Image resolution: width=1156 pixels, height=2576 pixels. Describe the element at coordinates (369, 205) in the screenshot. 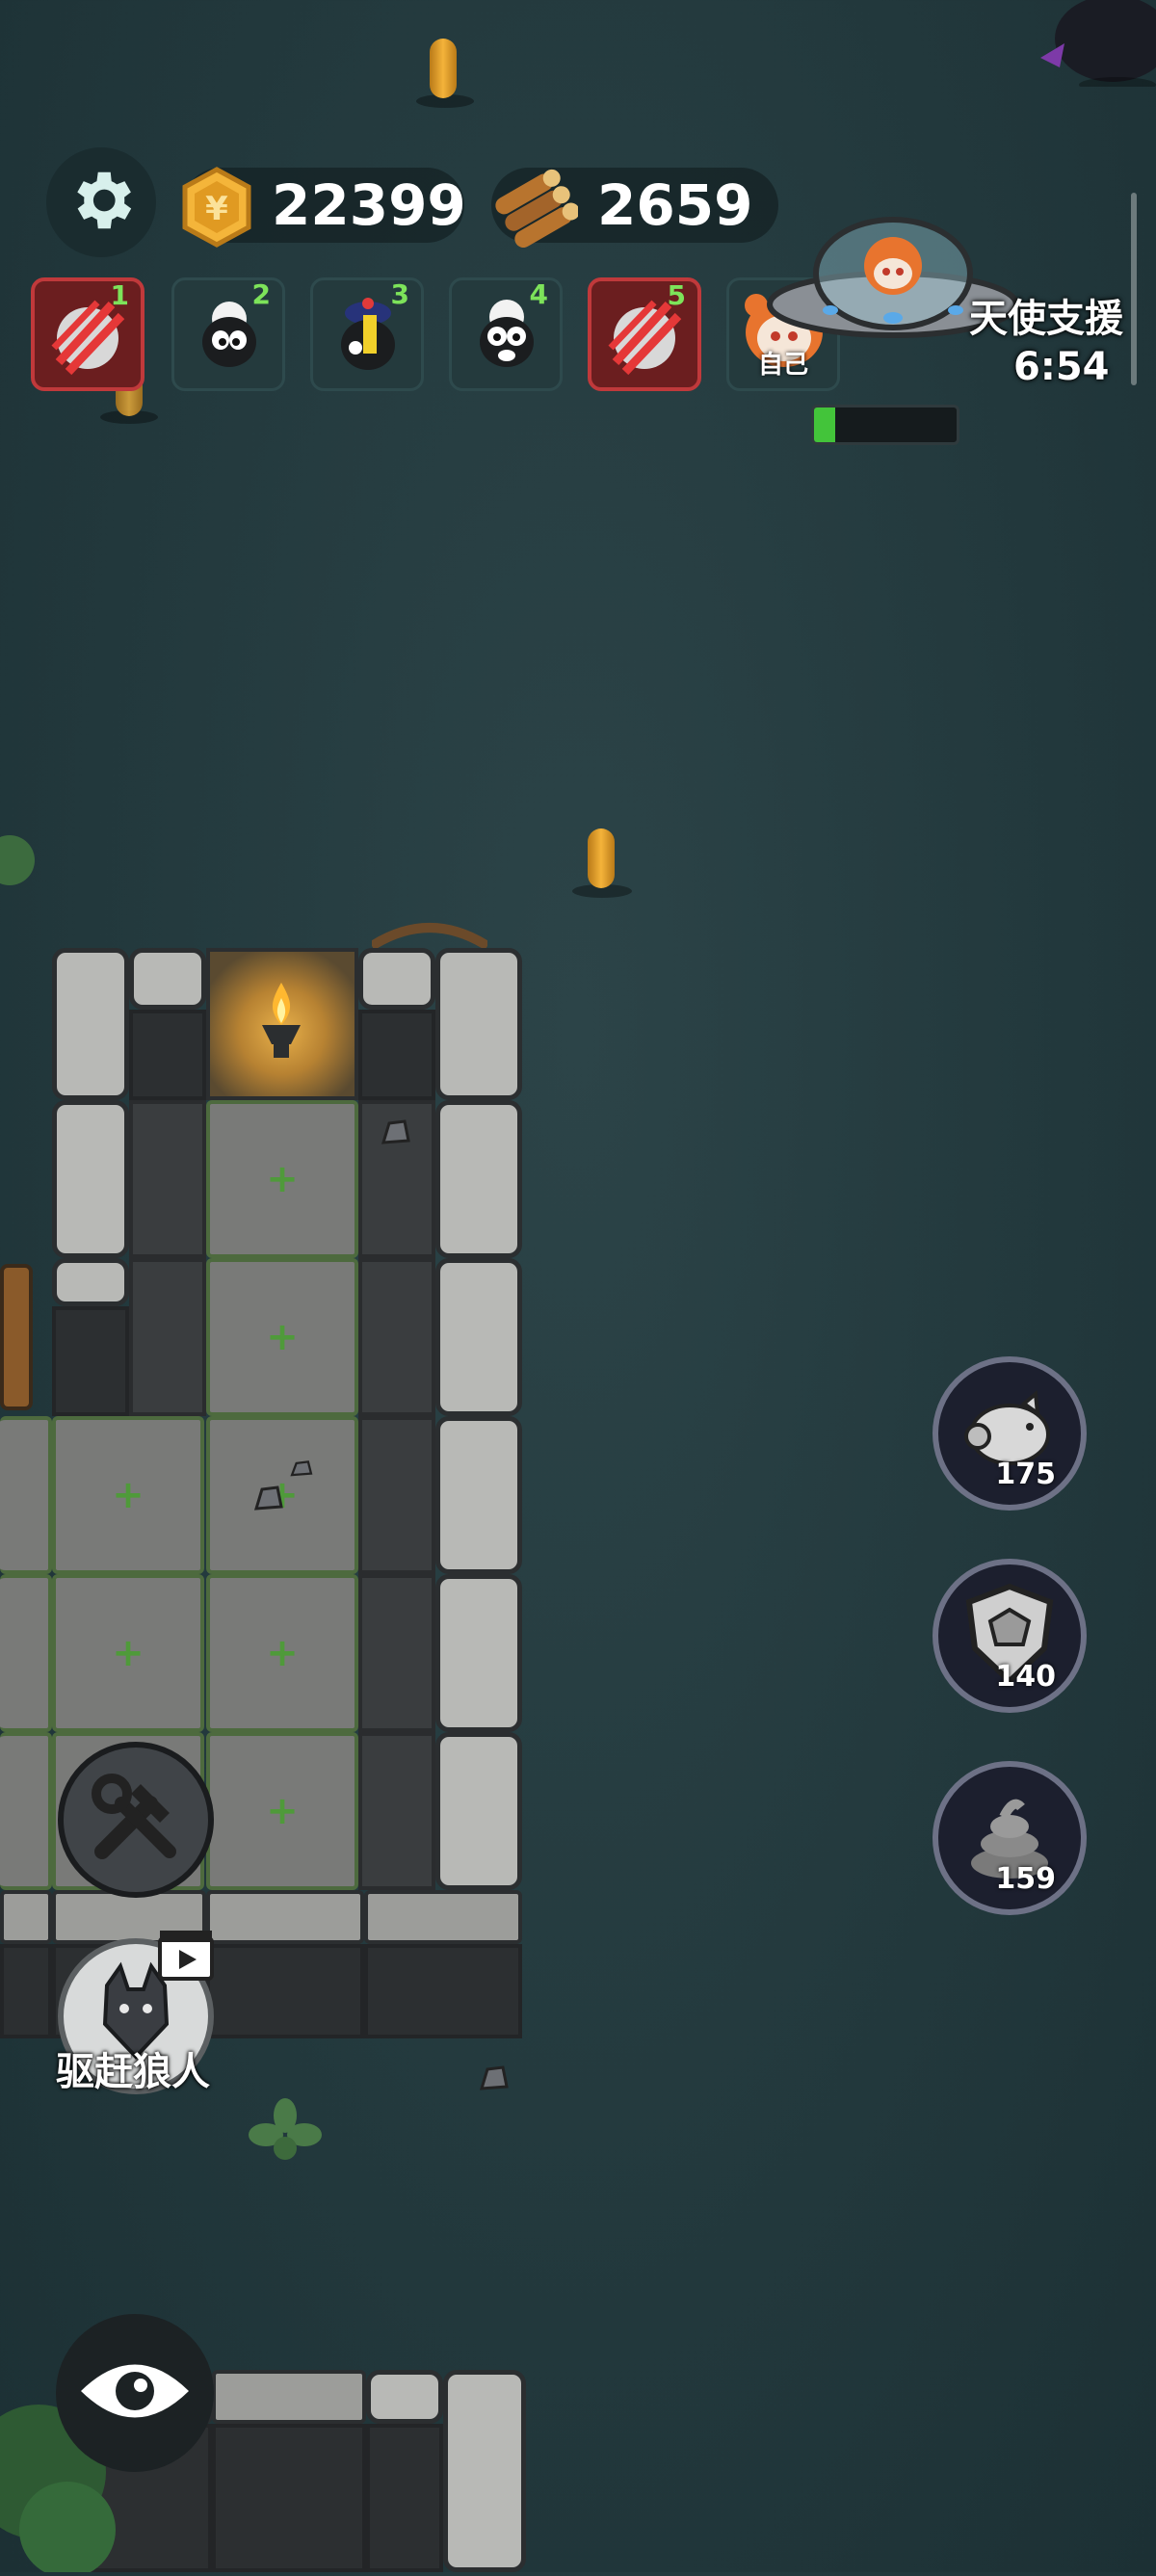

I see `coins-value: 22399` at that location.